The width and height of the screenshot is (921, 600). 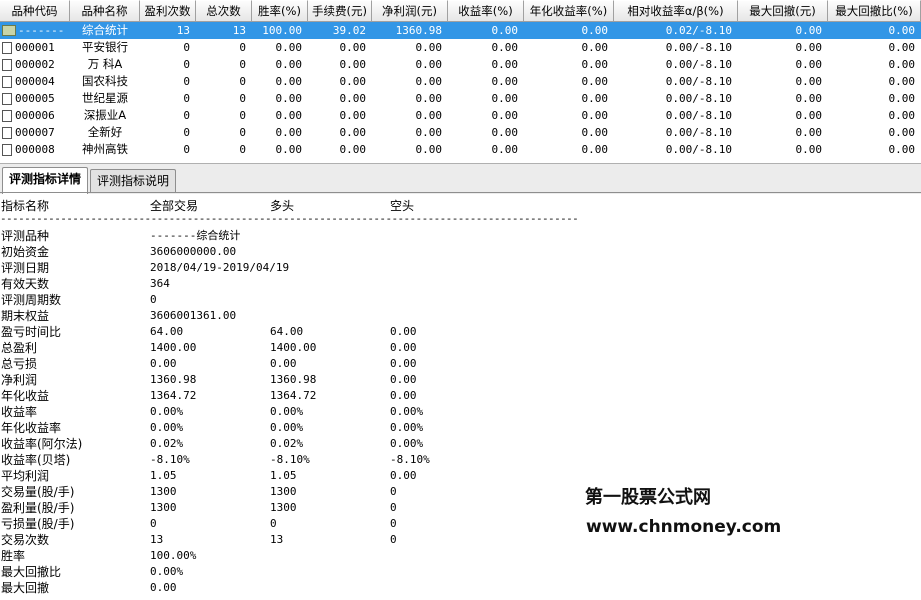 I want to click on column-header: 手续费(元), so click(x=340, y=11).